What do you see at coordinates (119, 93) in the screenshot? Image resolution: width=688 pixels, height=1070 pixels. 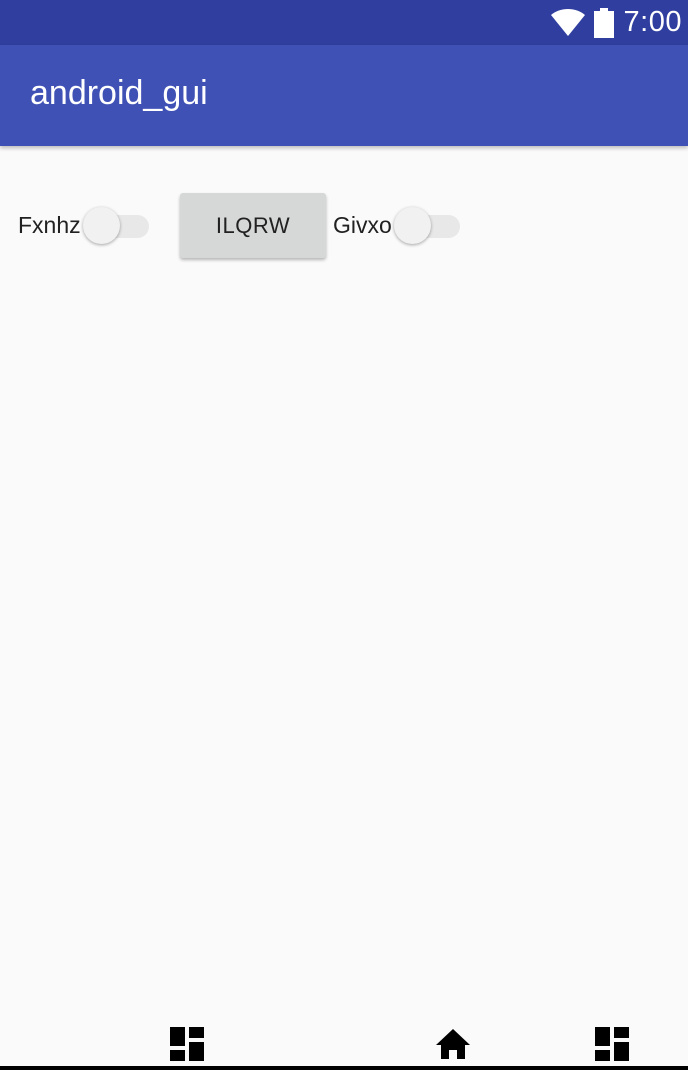 I see `app-title: android_gui` at bounding box center [119, 93].